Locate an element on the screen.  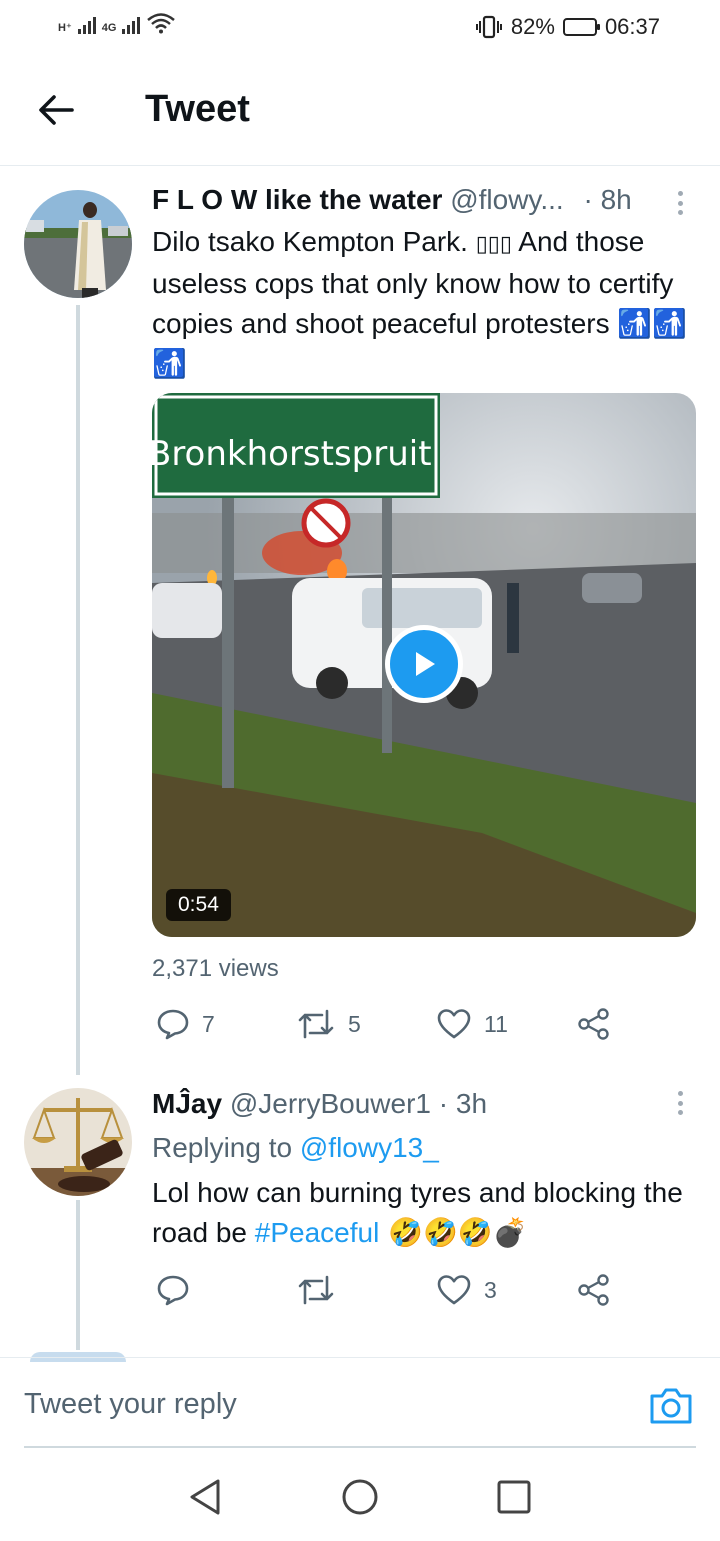
display-name: F L O W like the water is located at coordinates (297, 199).